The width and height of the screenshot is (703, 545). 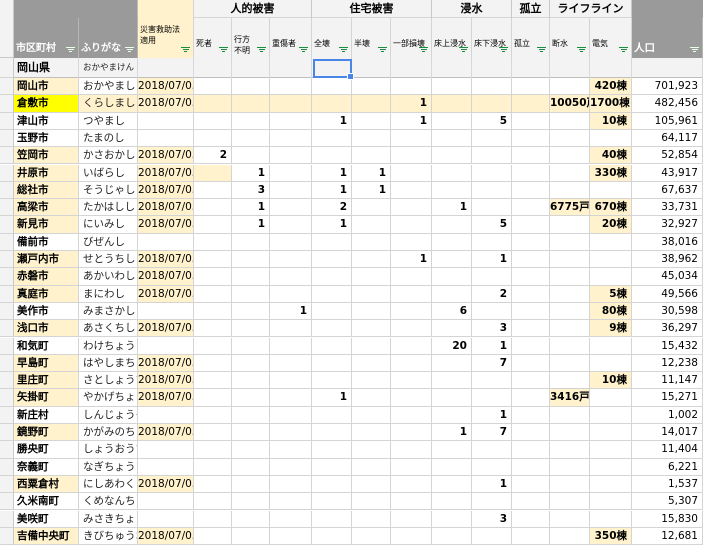 What do you see at coordinates (411, 121) in the screenshot?
I see `cell-p: 1` at bounding box center [411, 121].